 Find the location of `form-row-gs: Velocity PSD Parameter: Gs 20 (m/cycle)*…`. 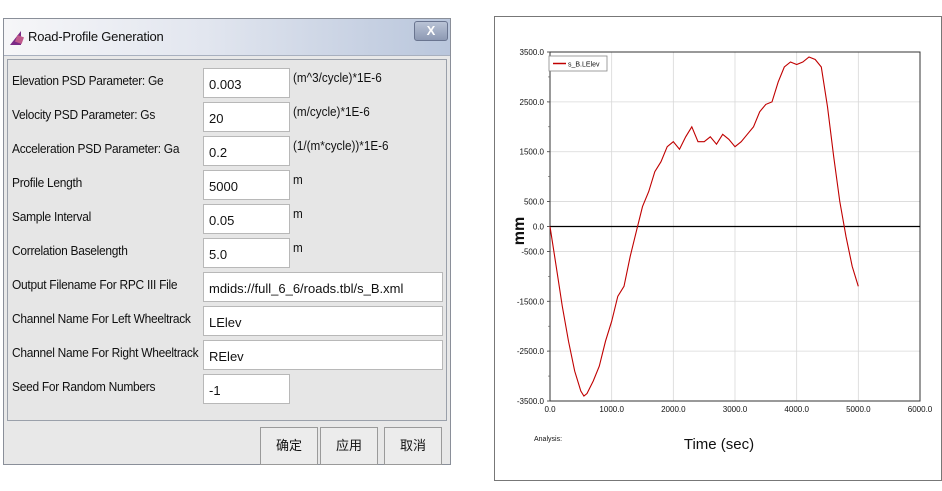

form-row-gs: Velocity PSD Parameter: Gs 20 (m/cycle)*… is located at coordinates (227, 115).